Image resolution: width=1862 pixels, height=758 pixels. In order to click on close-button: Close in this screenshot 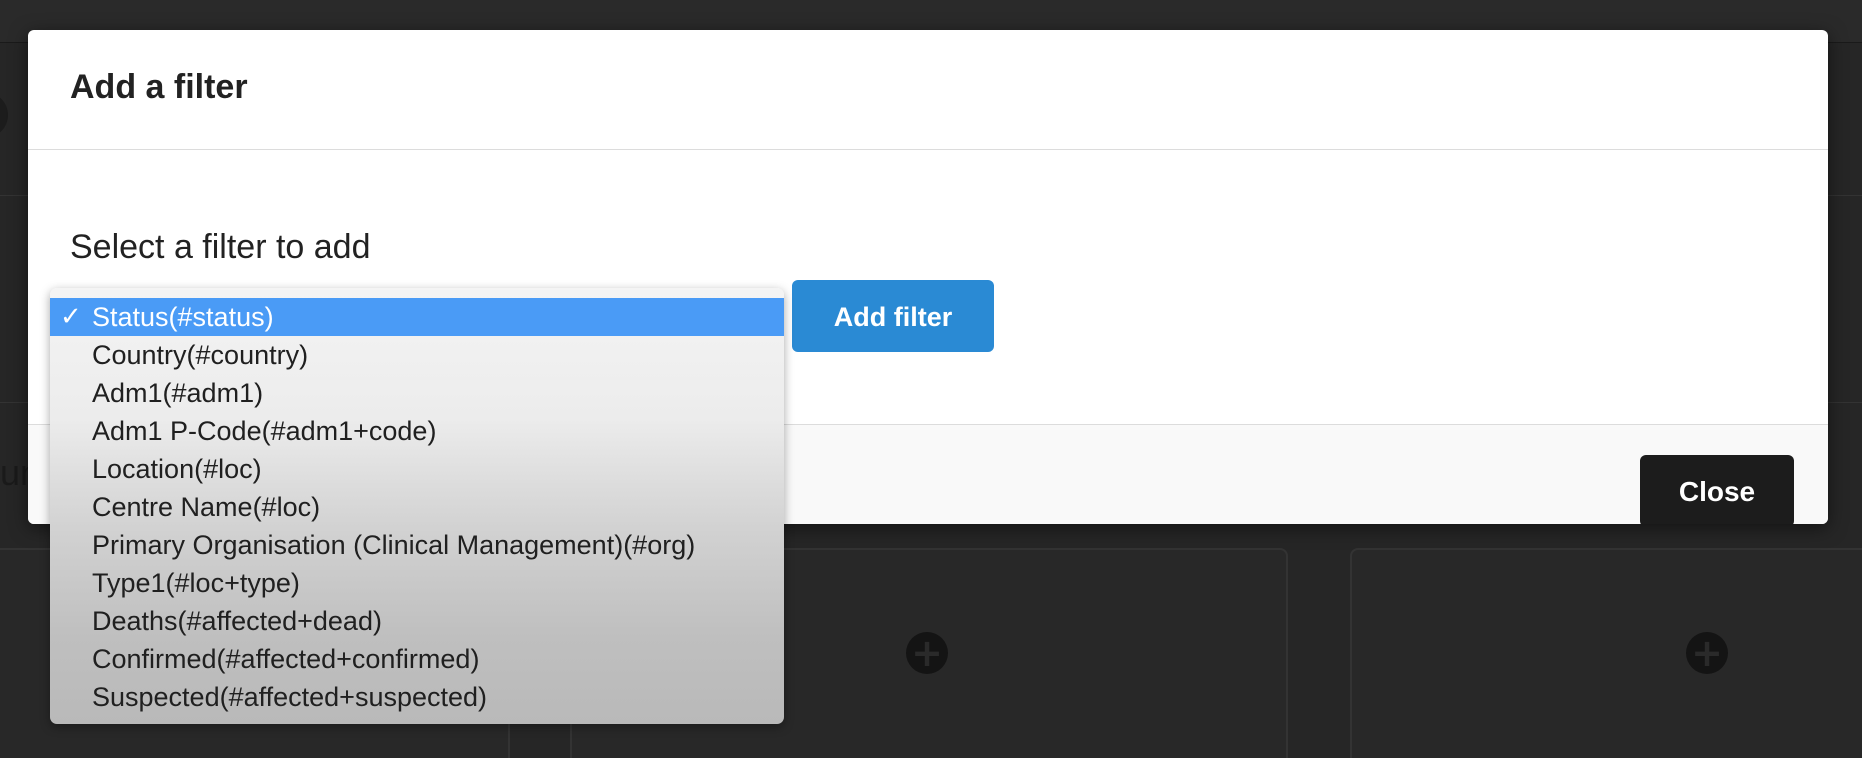, I will do `click(1717, 489)`.